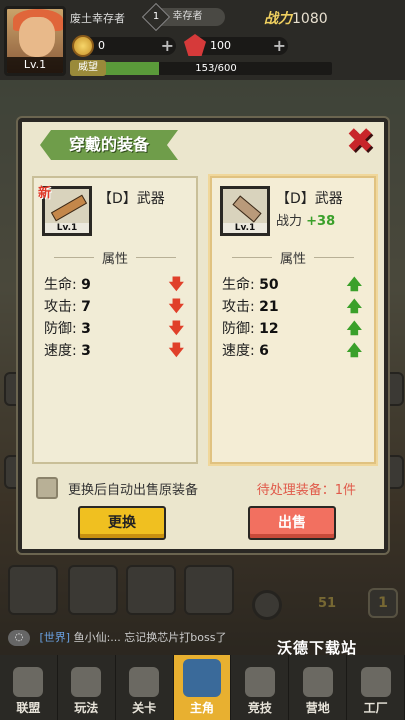  I want to click on stat-row: 攻击: 21 🡅, so click(295, 306).